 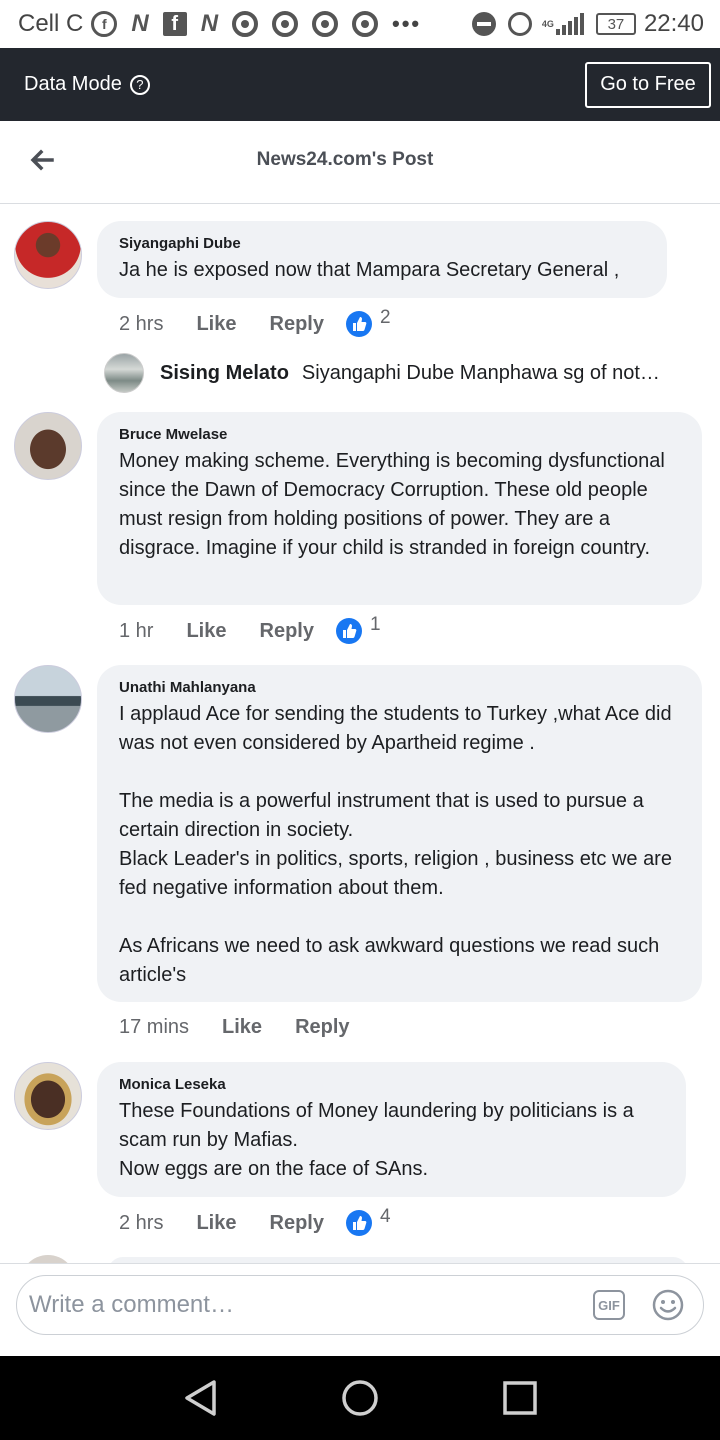 I want to click on comment-composer: GIF, so click(x=360, y=1305).